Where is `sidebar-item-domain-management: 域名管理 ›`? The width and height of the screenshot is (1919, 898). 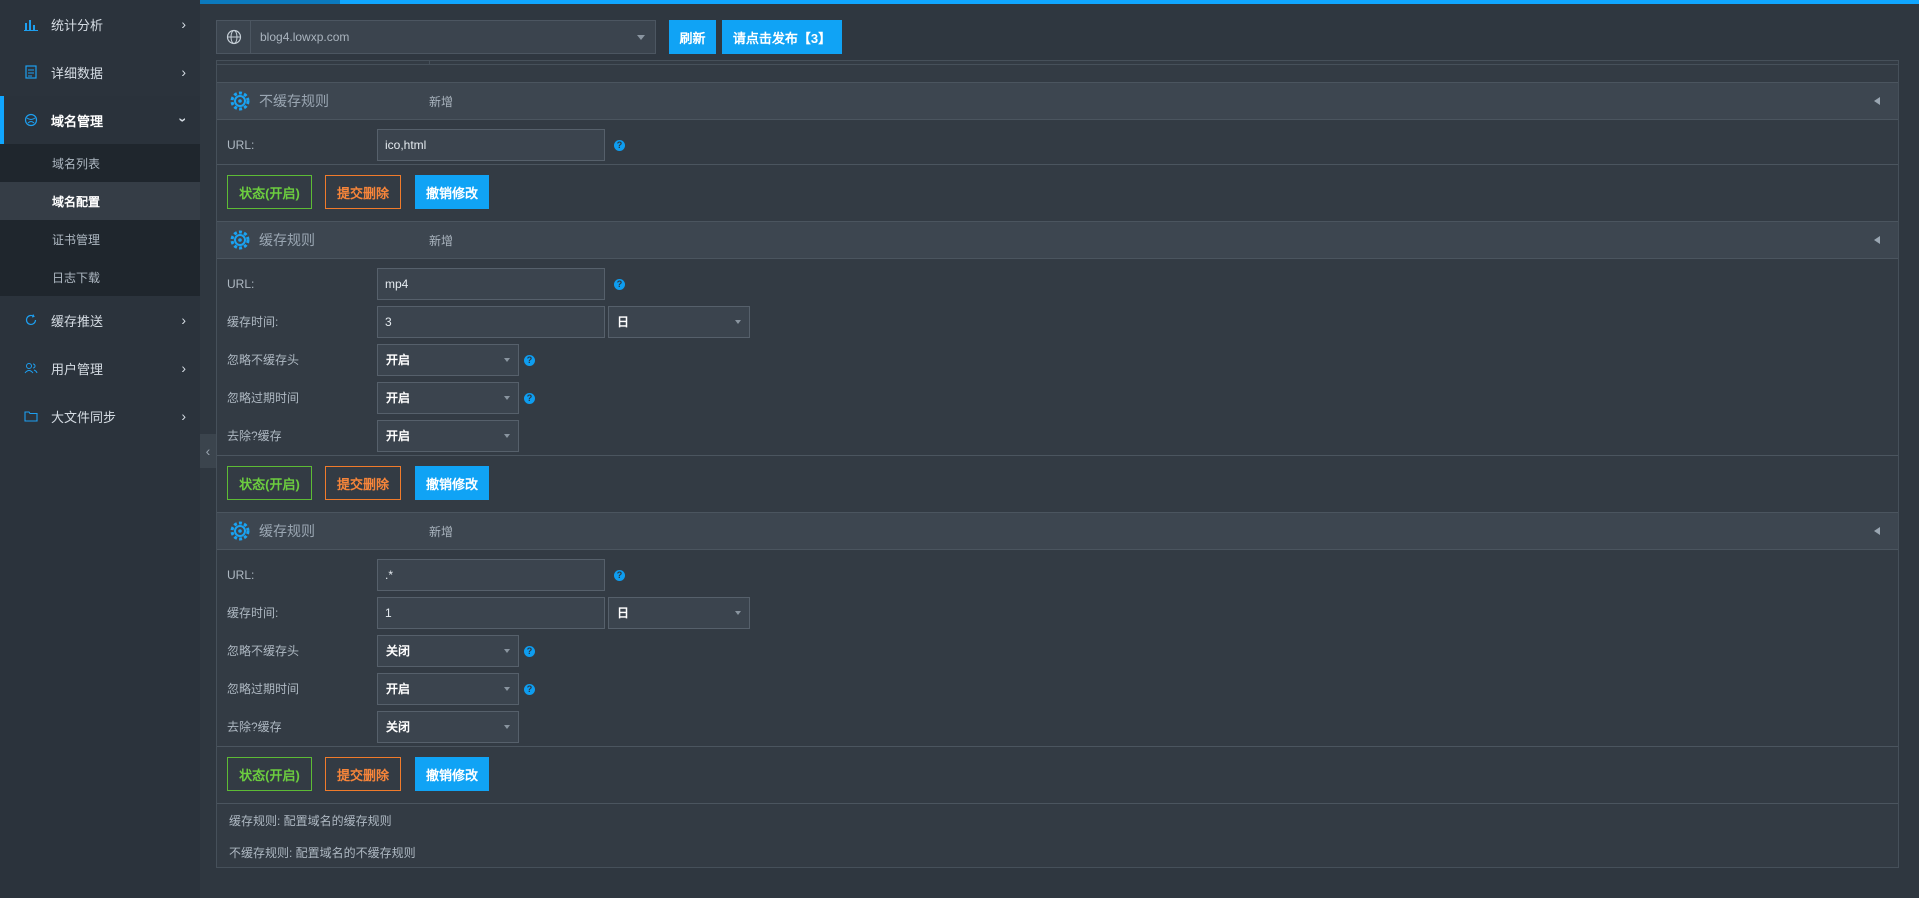 sidebar-item-domain-management: 域名管理 › is located at coordinates (100, 120).